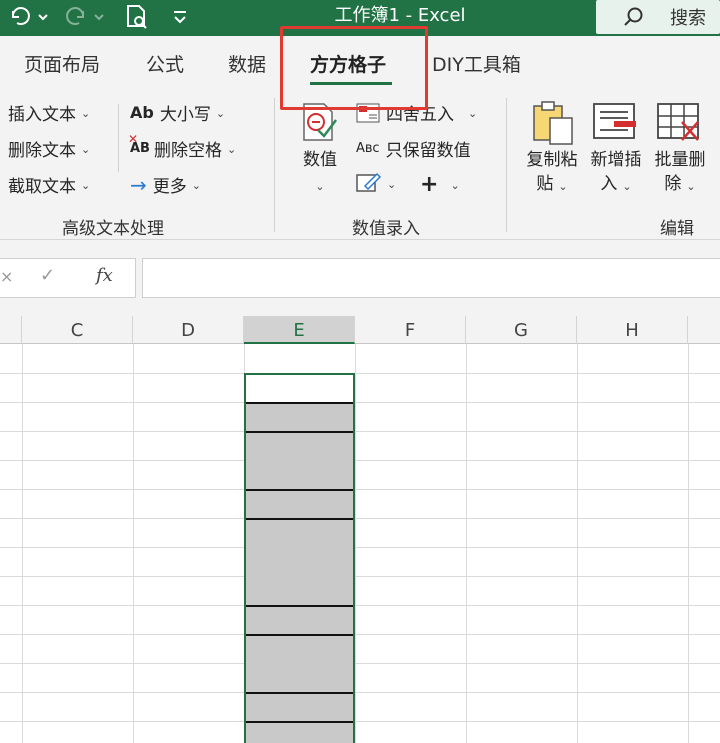 This screenshot has height=743, width=720. I want to click on insert-text-label: 插入文本, so click(42, 115).